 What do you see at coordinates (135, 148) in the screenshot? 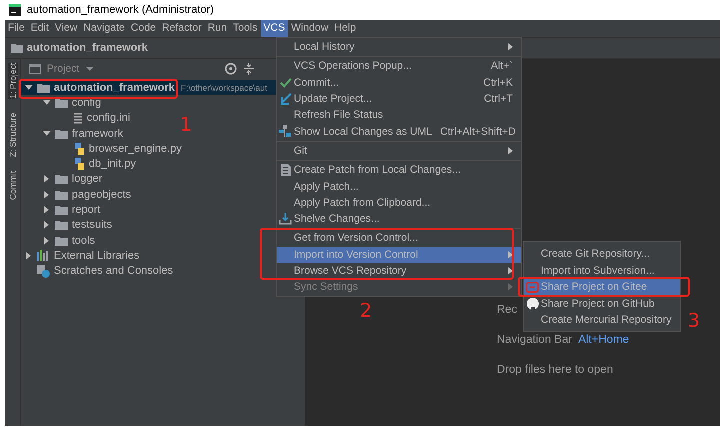
I see `tree-item: browser_engine.py` at bounding box center [135, 148].